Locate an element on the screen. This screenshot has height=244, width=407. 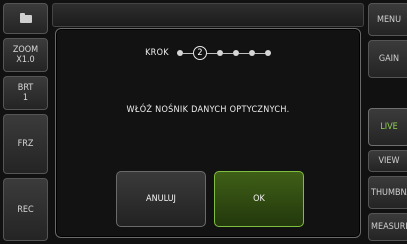
view-label: VIEW is located at coordinates (389, 161).